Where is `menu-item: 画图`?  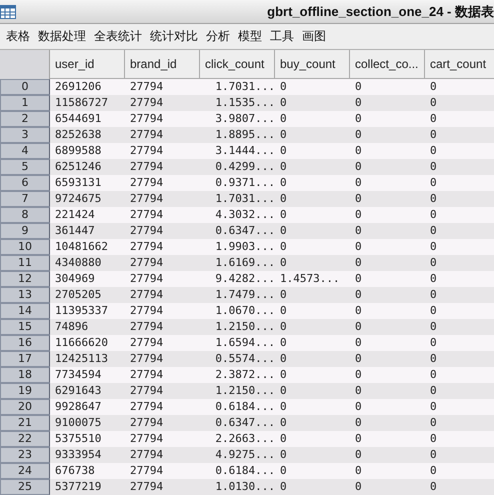
menu-item: 画图 is located at coordinates (314, 36).